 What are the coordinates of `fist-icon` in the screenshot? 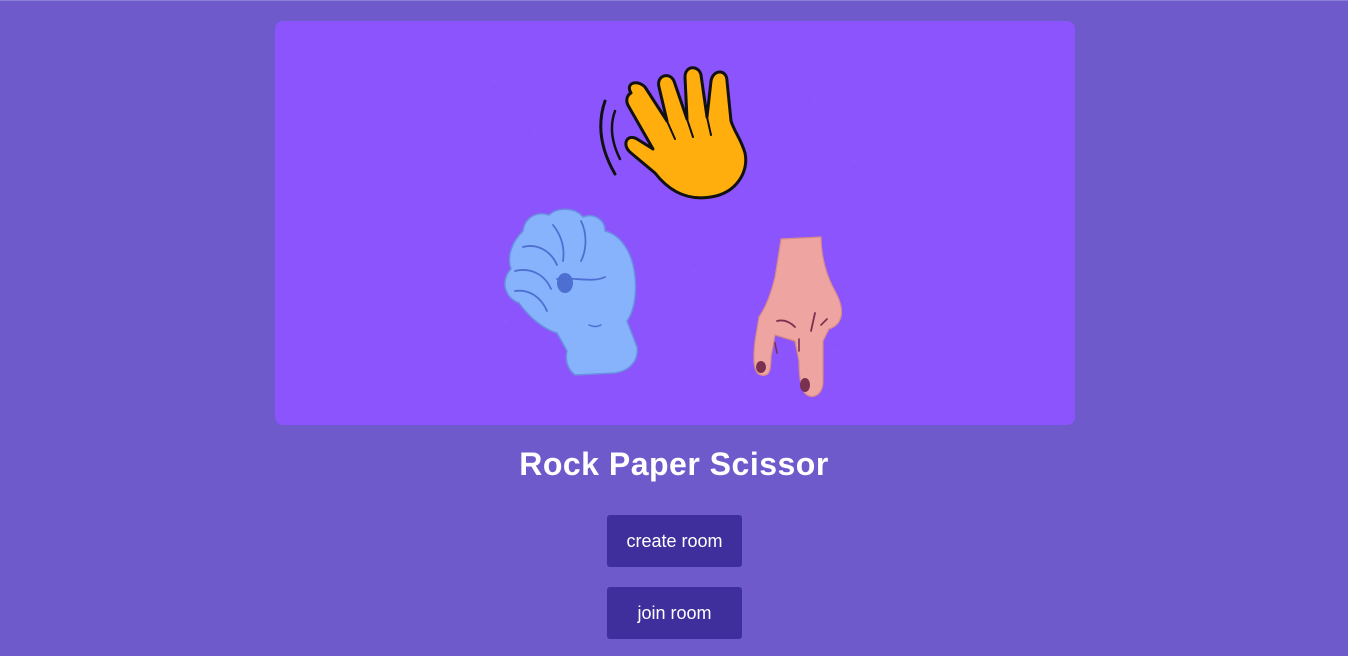 It's located at (571, 292).